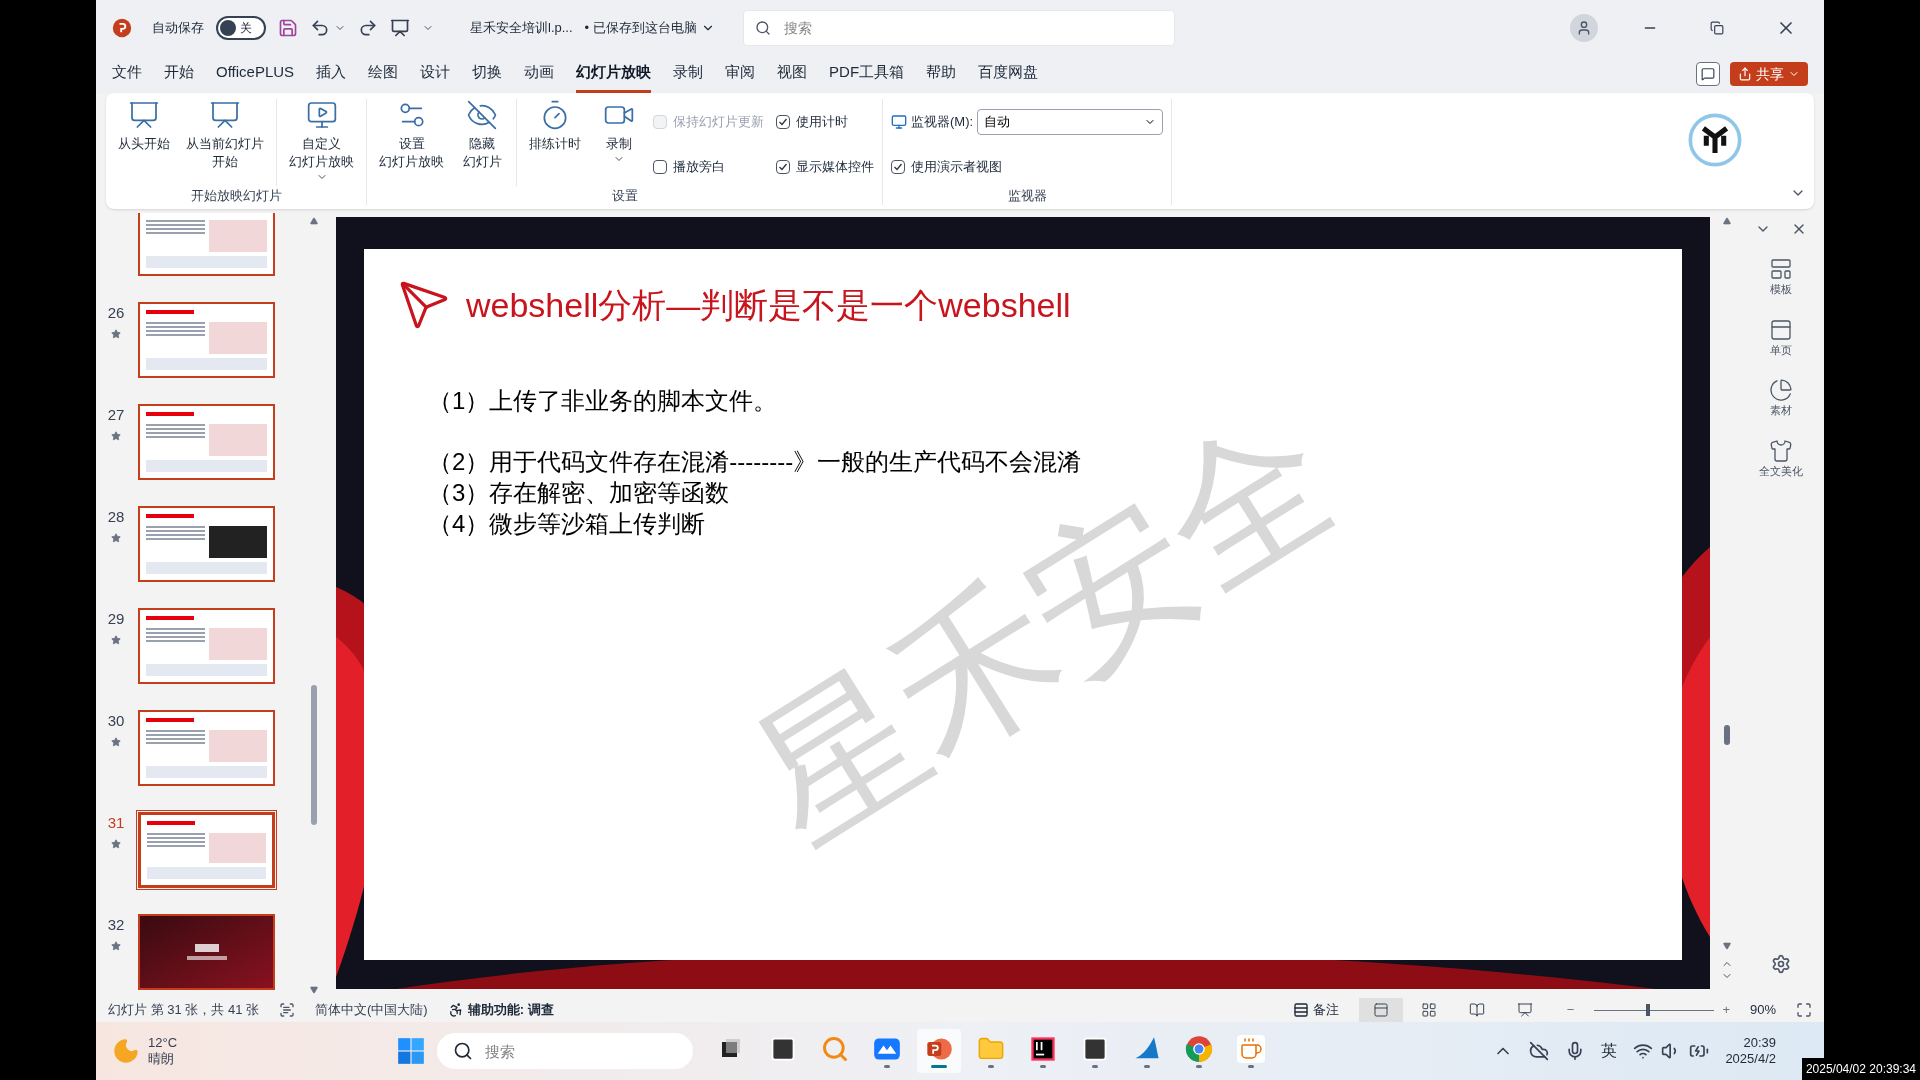 The height and width of the screenshot is (1080, 1920). Describe the element at coordinates (241, 27) in the screenshot. I see `autosave-toggle: 关` at that location.